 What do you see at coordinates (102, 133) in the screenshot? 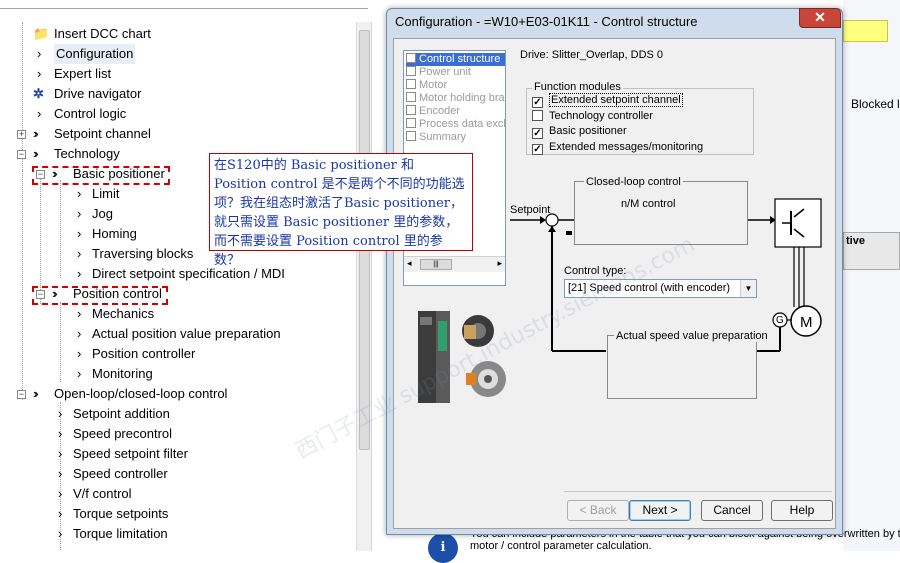
I see `tree-item-label: Setpoint channel` at bounding box center [102, 133].